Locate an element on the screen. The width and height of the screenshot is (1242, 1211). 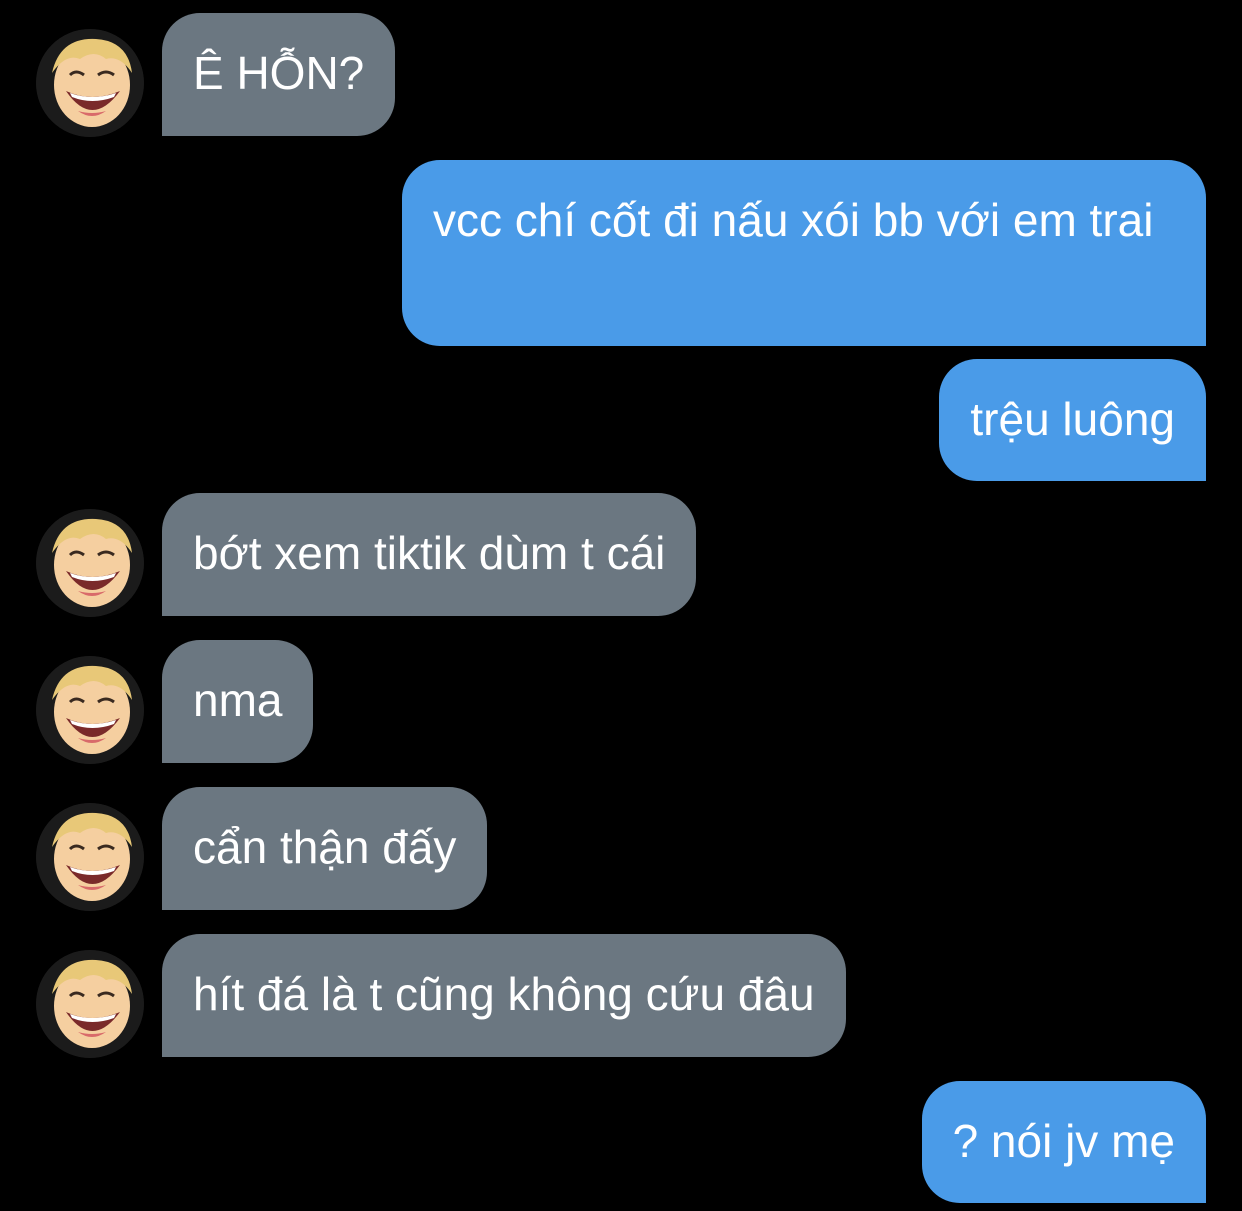
incoming-message-bubble: bớt xem tiktik dùm t cái is located at coordinates (429, 554).